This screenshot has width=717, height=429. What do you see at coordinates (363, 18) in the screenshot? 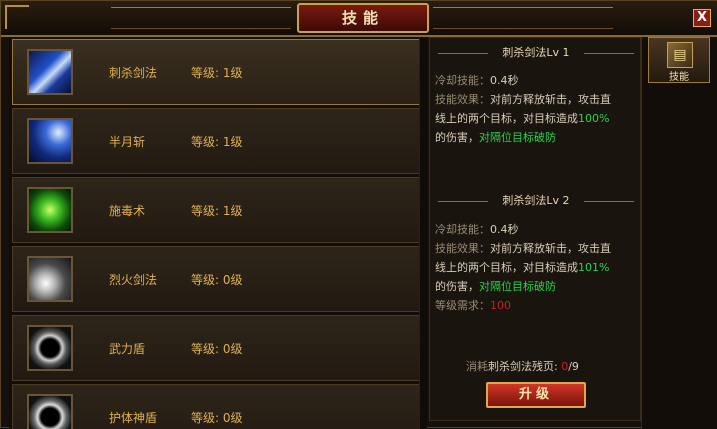
I see `window-title: 技能` at bounding box center [363, 18].